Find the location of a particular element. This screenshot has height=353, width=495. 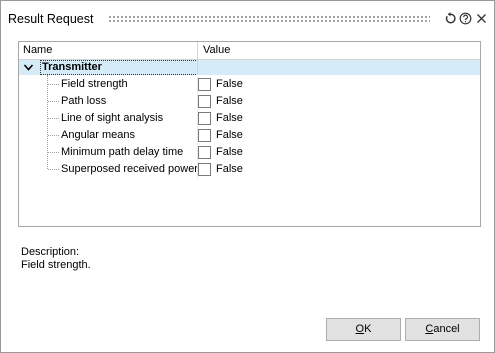

grid-header: Name Value is located at coordinates (249, 51).